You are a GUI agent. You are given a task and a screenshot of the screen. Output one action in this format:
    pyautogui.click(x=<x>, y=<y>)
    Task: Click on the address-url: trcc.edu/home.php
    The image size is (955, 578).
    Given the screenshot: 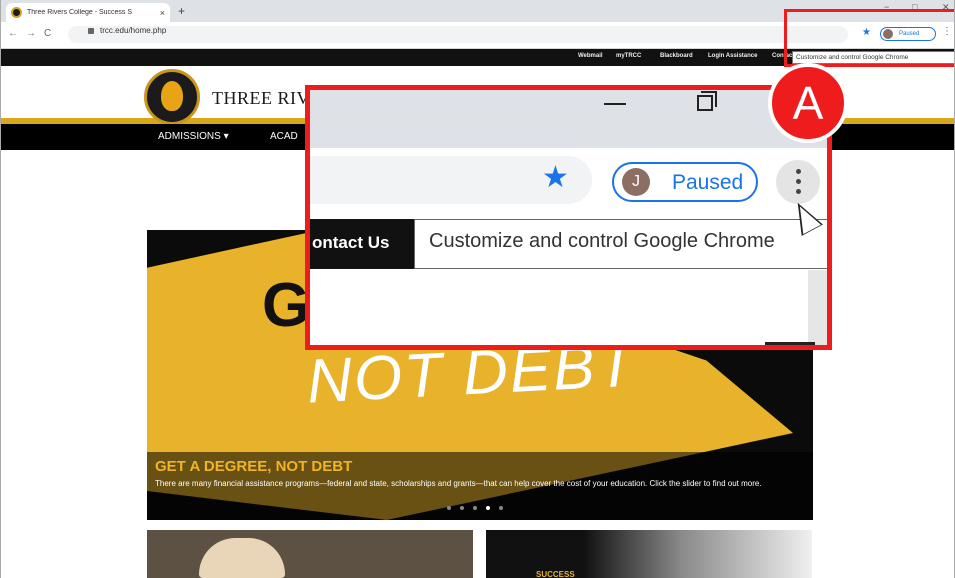 What is the action you would take?
    pyautogui.click(x=133, y=30)
    